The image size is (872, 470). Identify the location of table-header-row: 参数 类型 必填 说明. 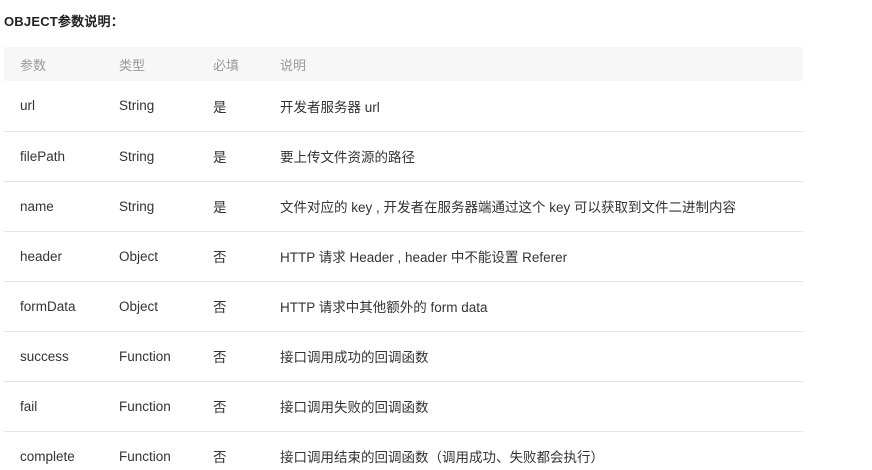
(403, 64).